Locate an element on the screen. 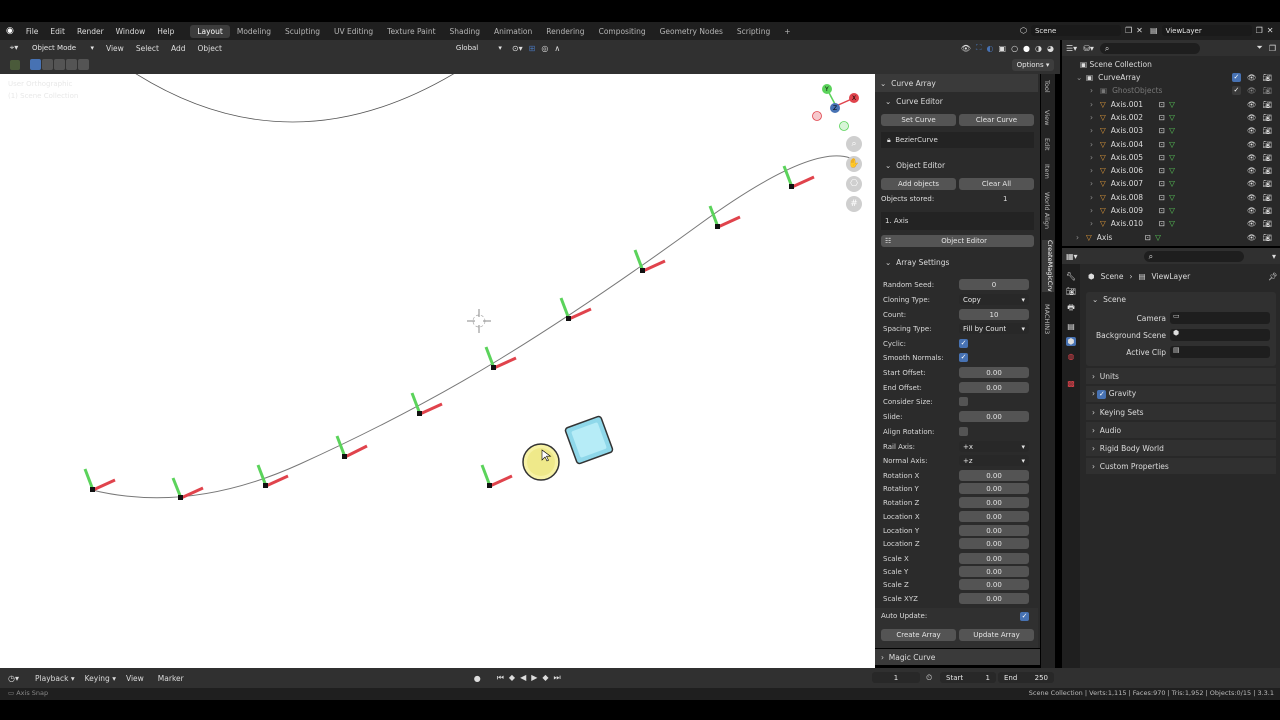  normal-axis-dropdown: +z ▾ is located at coordinates (994, 460).